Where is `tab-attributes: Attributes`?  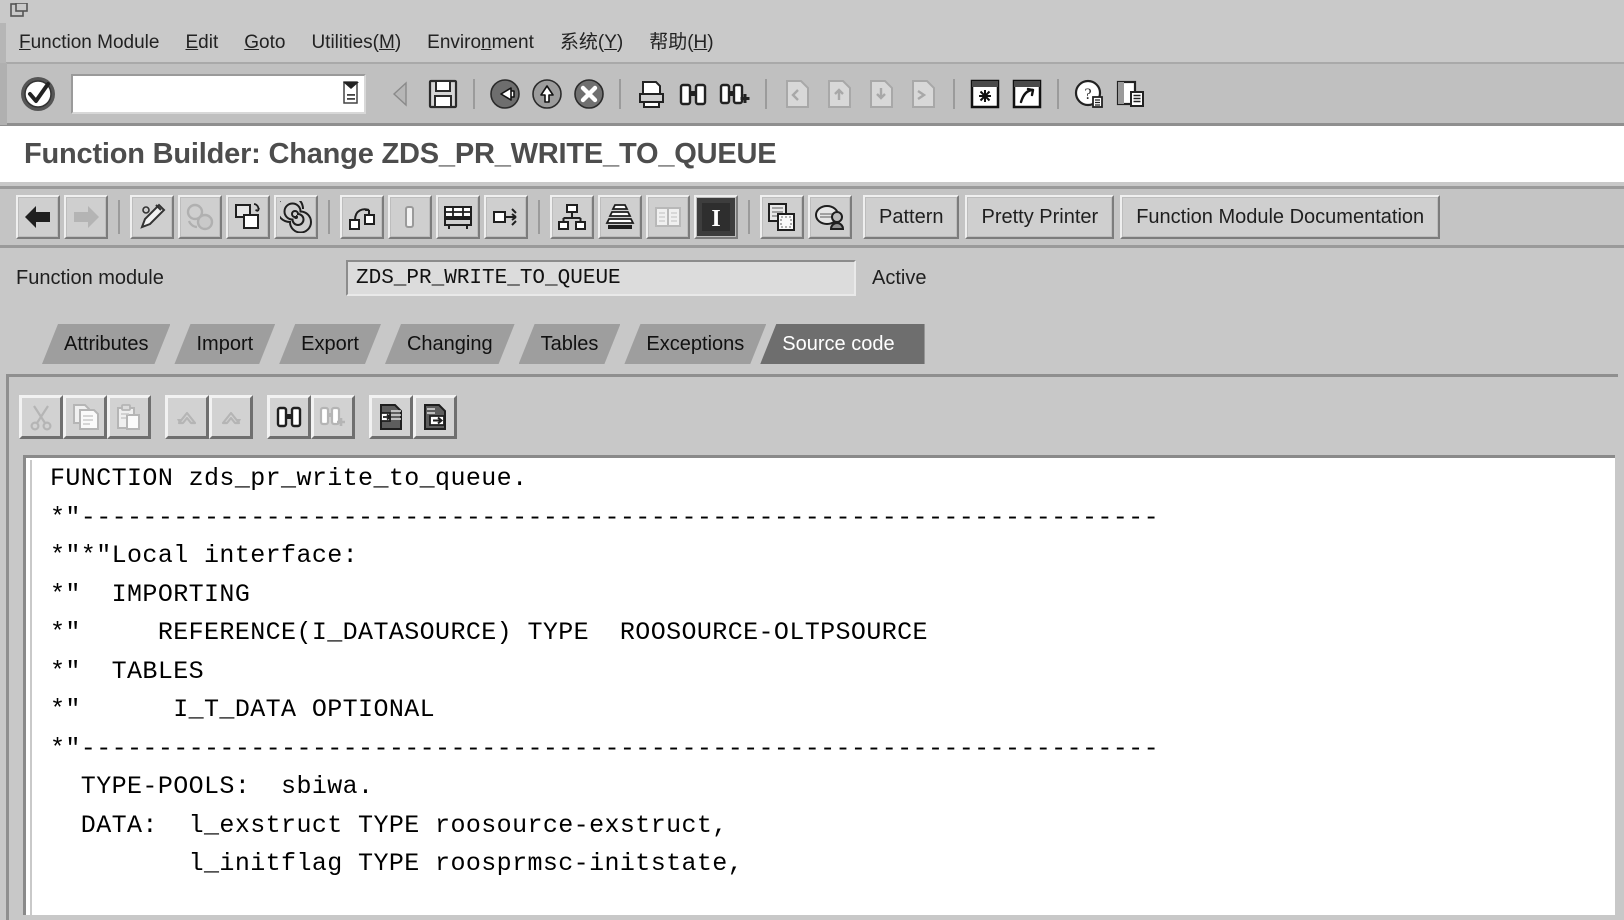 tab-attributes: Attributes is located at coordinates (106, 344).